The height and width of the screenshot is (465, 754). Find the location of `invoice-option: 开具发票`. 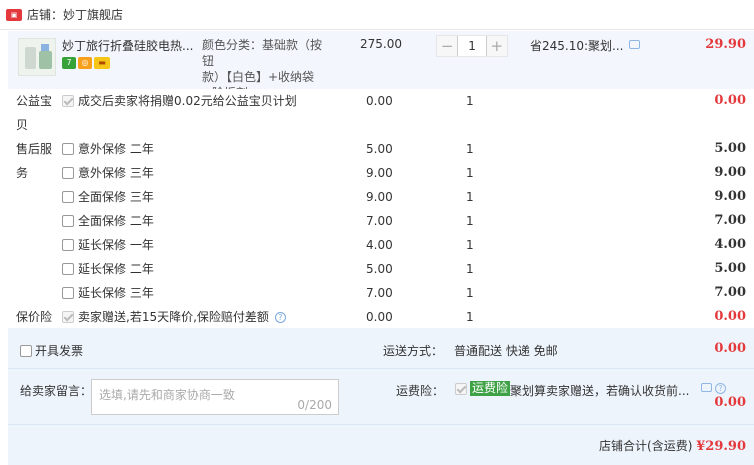

invoice-option: 开具发票 is located at coordinates (51, 350).